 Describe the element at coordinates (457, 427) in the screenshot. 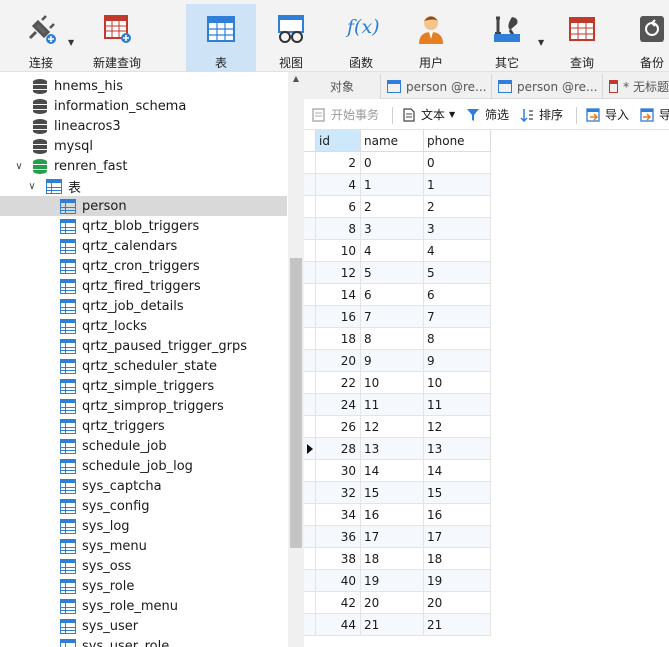

I see `cell-phone: 12` at that location.